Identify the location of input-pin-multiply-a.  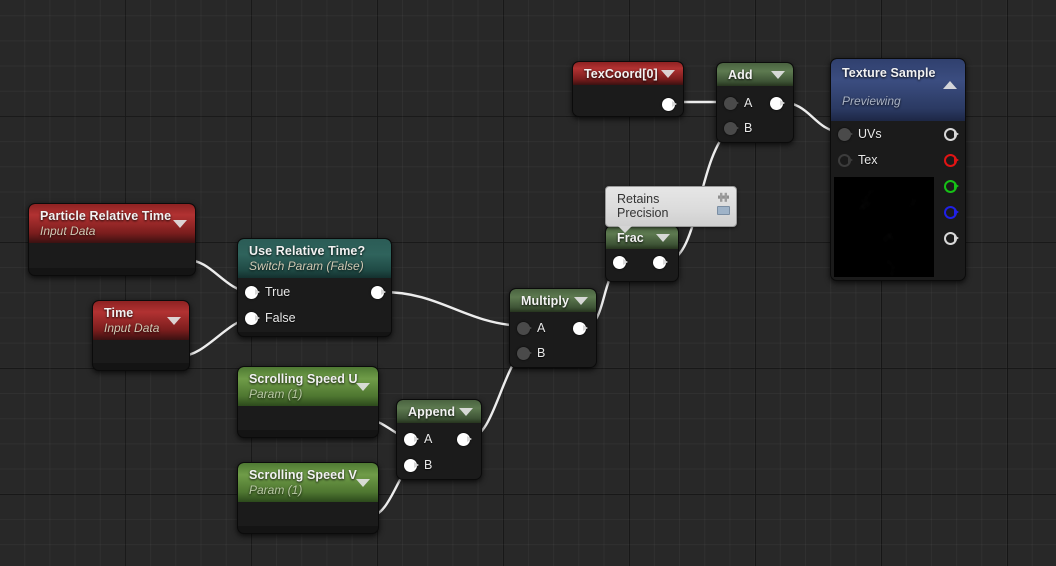
(524, 328).